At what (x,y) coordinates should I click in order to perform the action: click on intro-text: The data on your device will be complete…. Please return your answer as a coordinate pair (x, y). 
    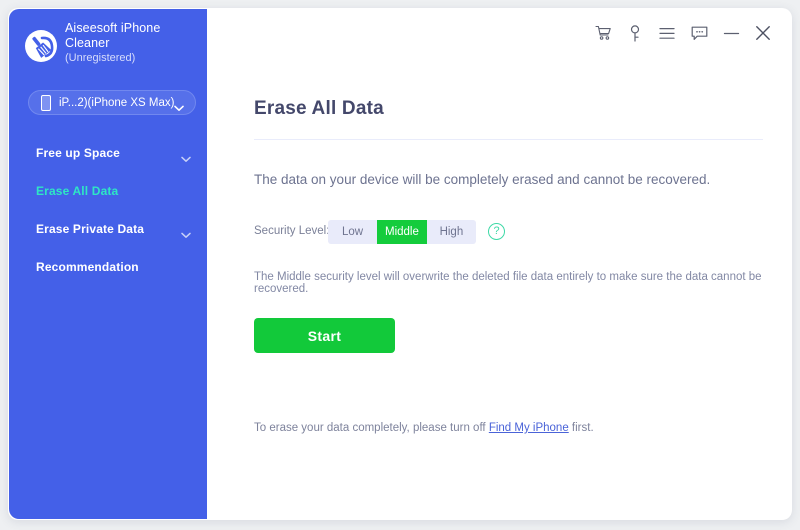
    Looking at the image, I should click on (482, 179).